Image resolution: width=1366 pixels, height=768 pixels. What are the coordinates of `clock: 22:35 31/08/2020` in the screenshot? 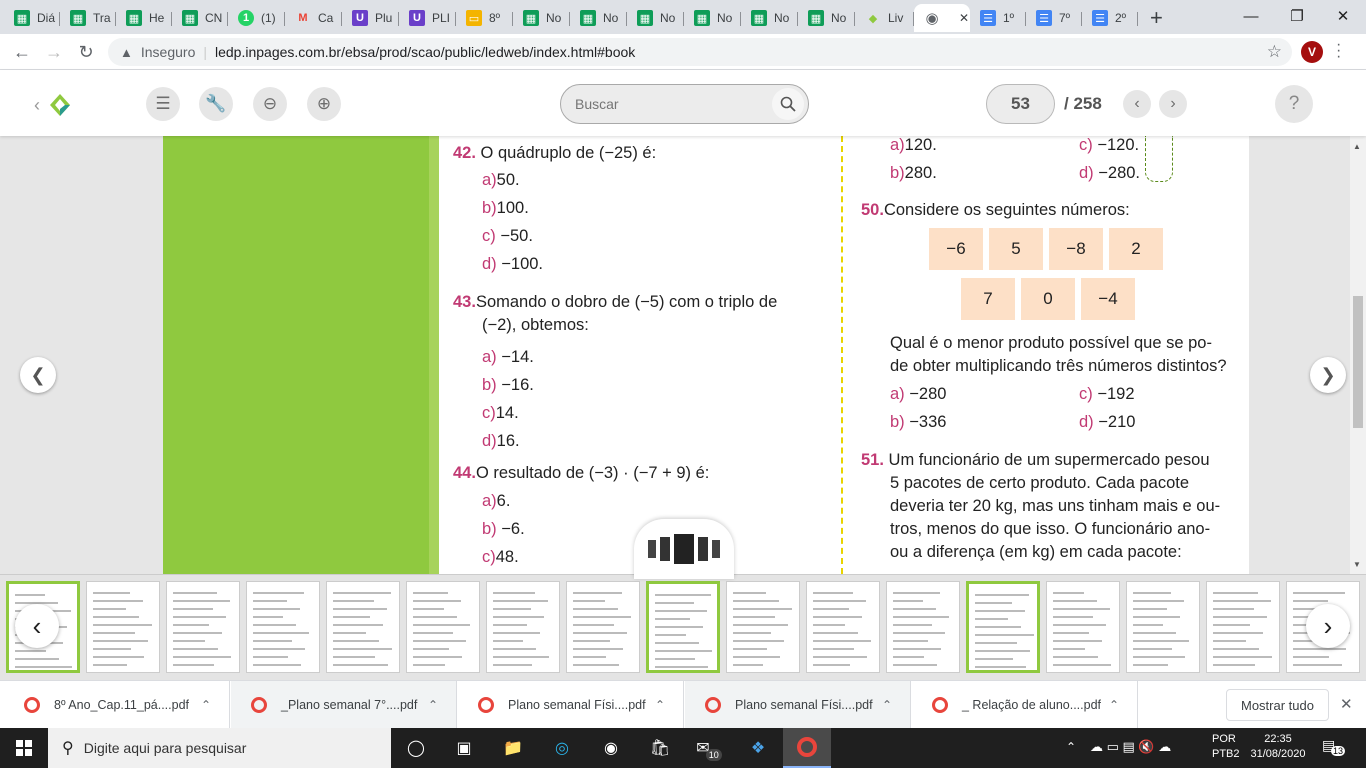 It's located at (1278, 747).